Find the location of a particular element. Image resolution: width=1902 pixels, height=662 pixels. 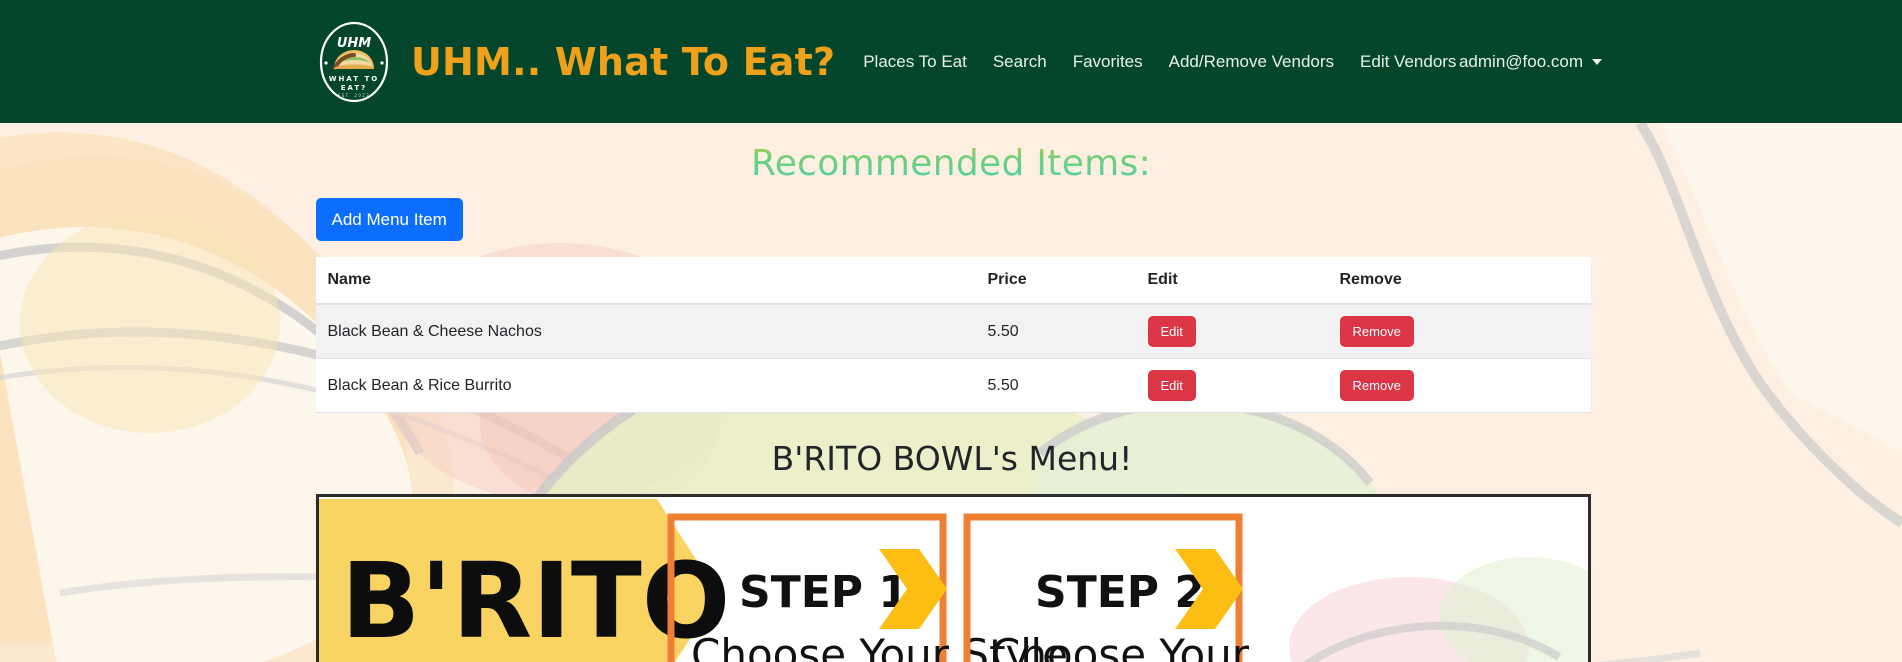

cell-name: Black Bean & Rice Burrito is located at coordinates (645, 385).